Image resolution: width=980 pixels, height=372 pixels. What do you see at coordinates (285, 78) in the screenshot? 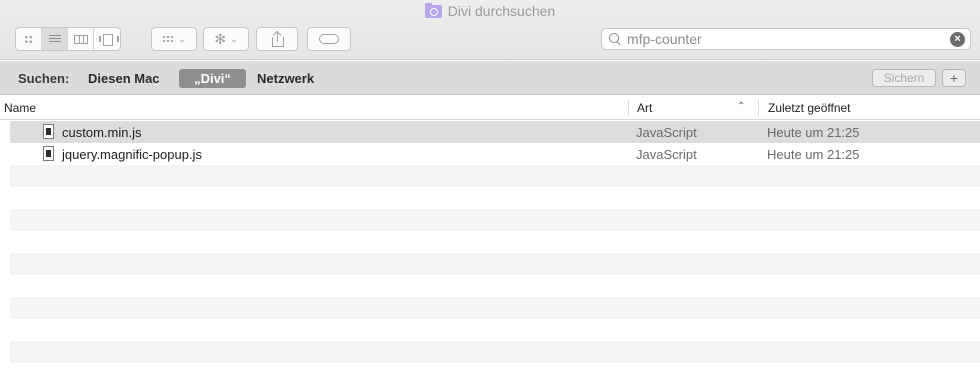
I see `scope-network: Netzwerk` at bounding box center [285, 78].